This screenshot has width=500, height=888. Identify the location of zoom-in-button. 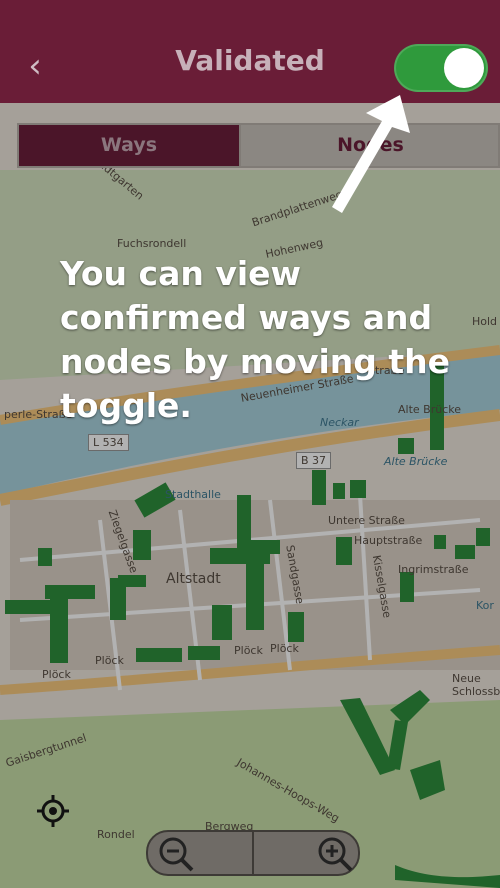
(306, 853).